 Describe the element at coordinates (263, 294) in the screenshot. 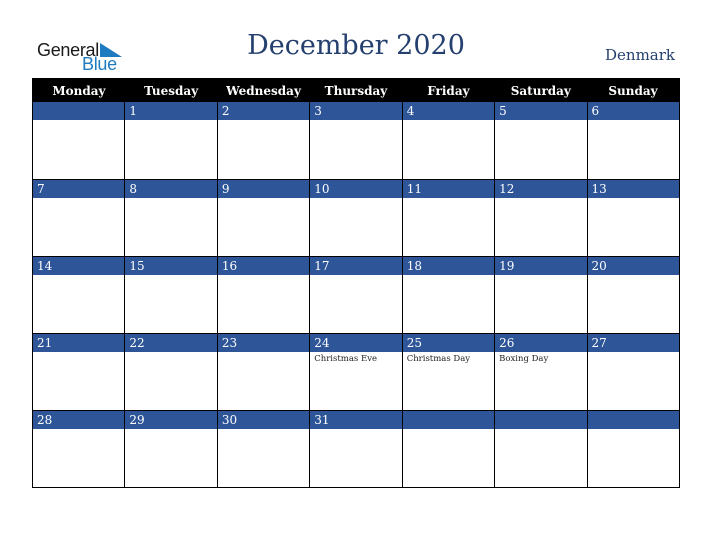

I see `calendar-day-cell: 16` at that location.